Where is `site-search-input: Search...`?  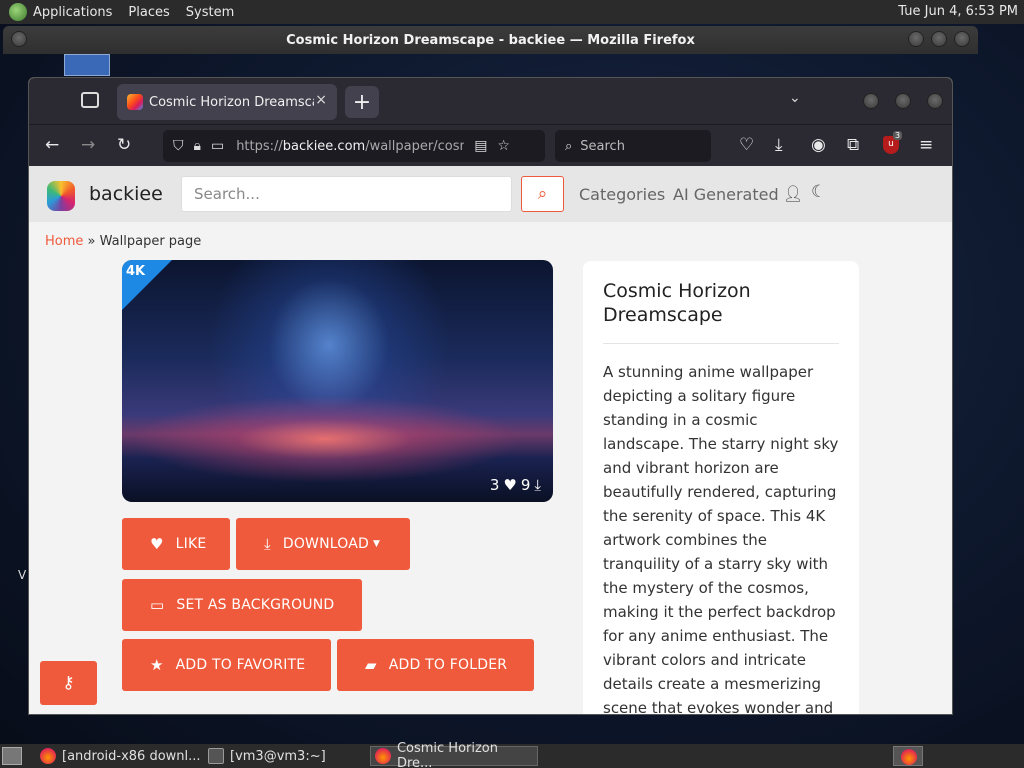 site-search-input: Search... is located at coordinates (346, 194).